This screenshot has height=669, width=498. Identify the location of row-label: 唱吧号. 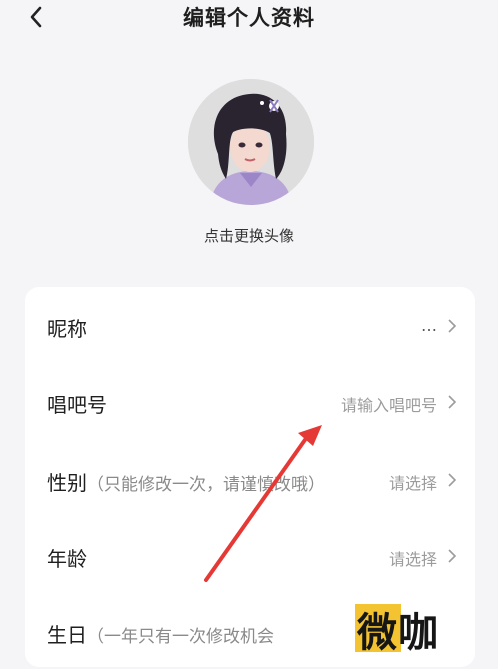
(77, 405).